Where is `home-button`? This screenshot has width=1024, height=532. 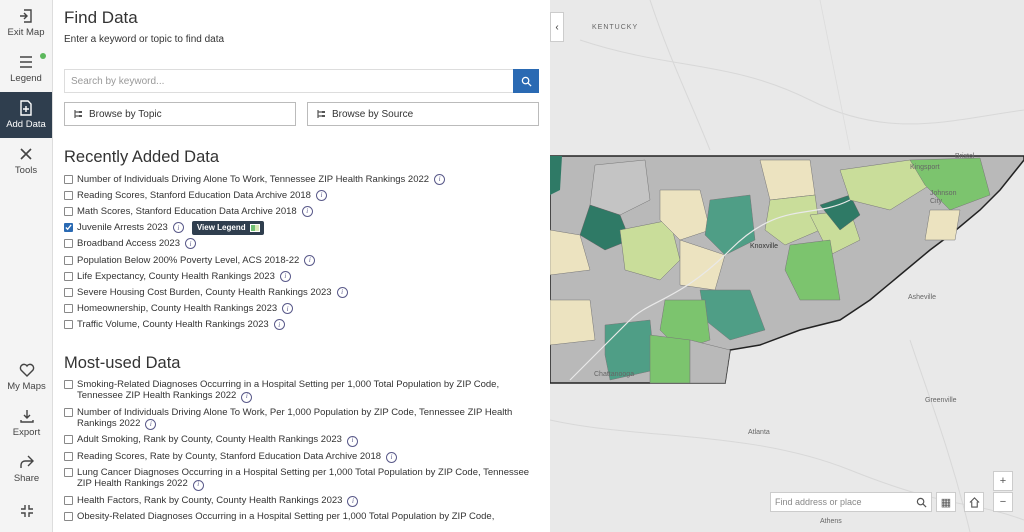
home-button is located at coordinates (974, 502).